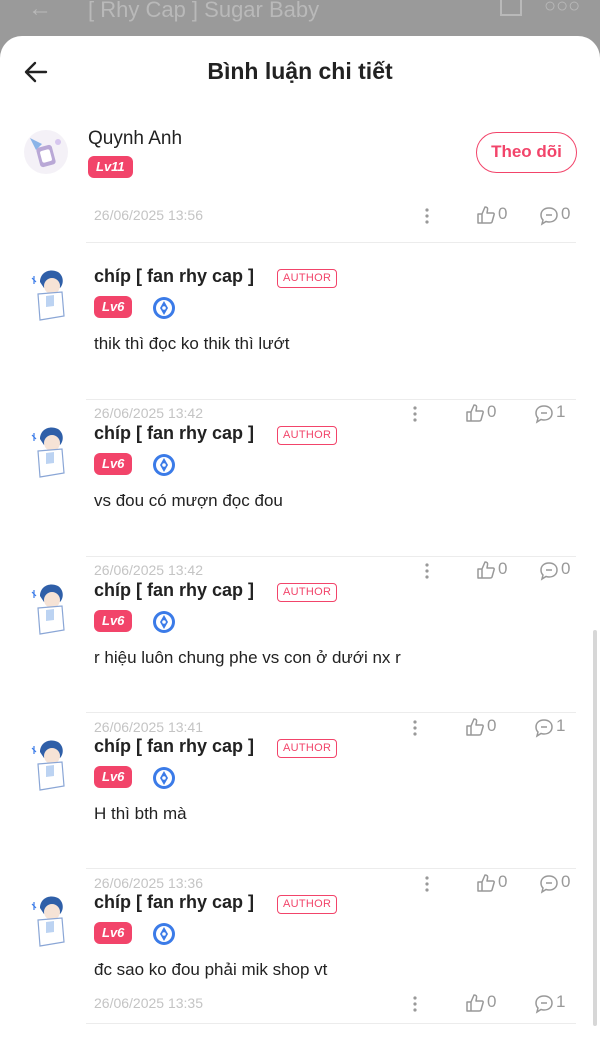 The width and height of the screenshot is (600, 1048). Describe the element at coordinates (192, 343) in the screenshot. I see `comment-text: thik thì đọc ko thik thì lướt` at that location.